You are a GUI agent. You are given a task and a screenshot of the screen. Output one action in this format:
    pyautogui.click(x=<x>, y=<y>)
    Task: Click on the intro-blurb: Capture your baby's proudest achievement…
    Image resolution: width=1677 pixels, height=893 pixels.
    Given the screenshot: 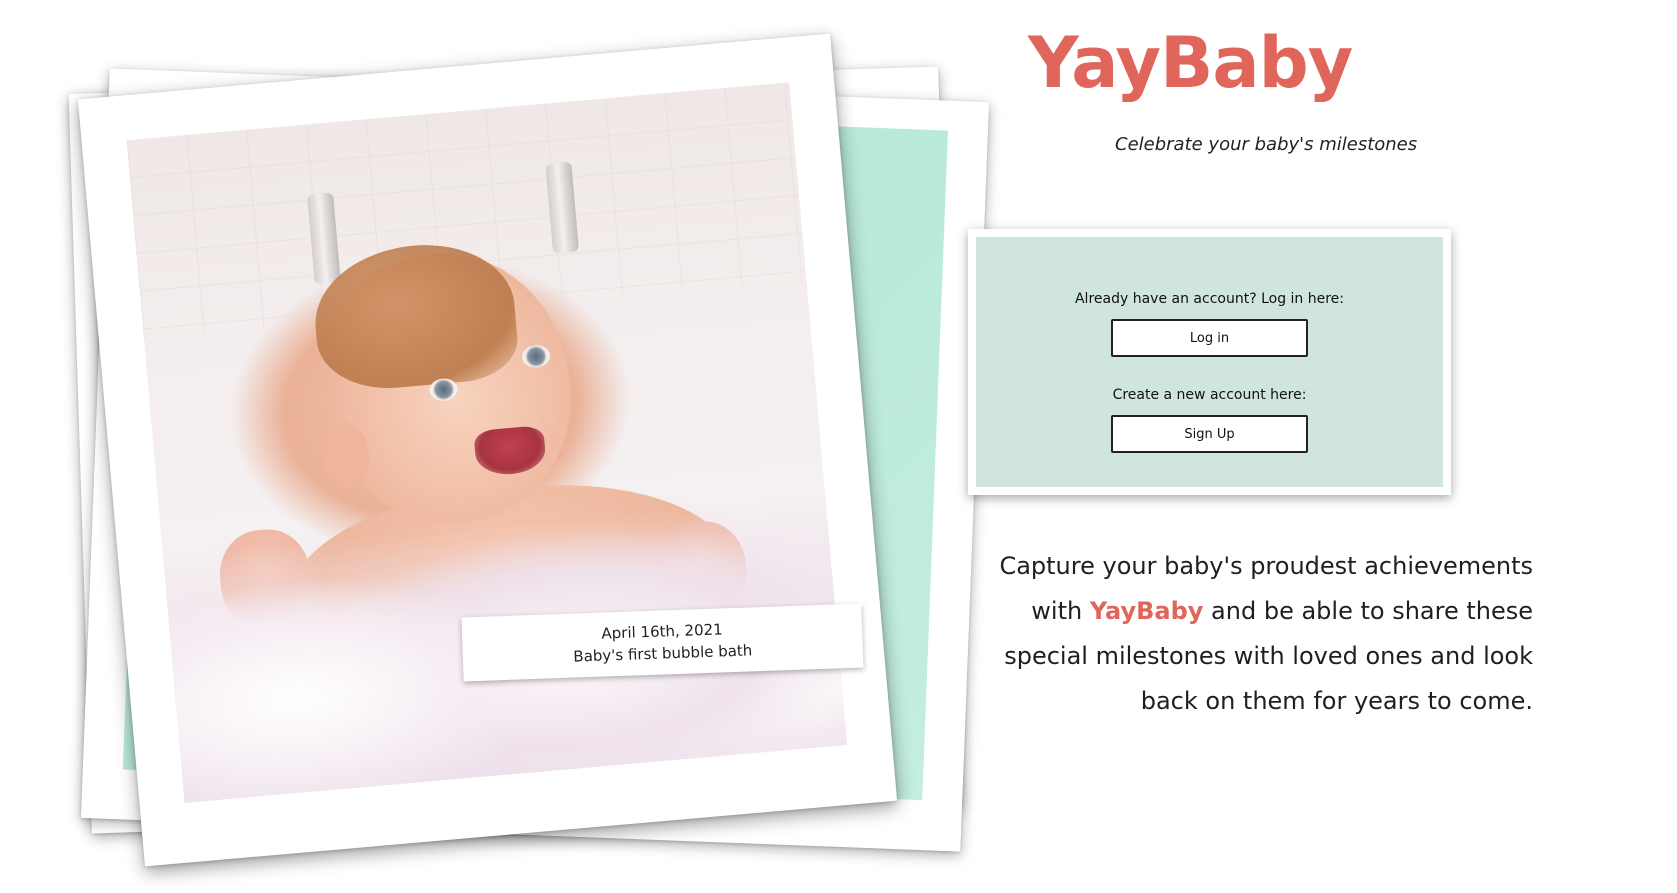 What is the action you would take?
    pyautogui.click(x=1256, y=634)
    